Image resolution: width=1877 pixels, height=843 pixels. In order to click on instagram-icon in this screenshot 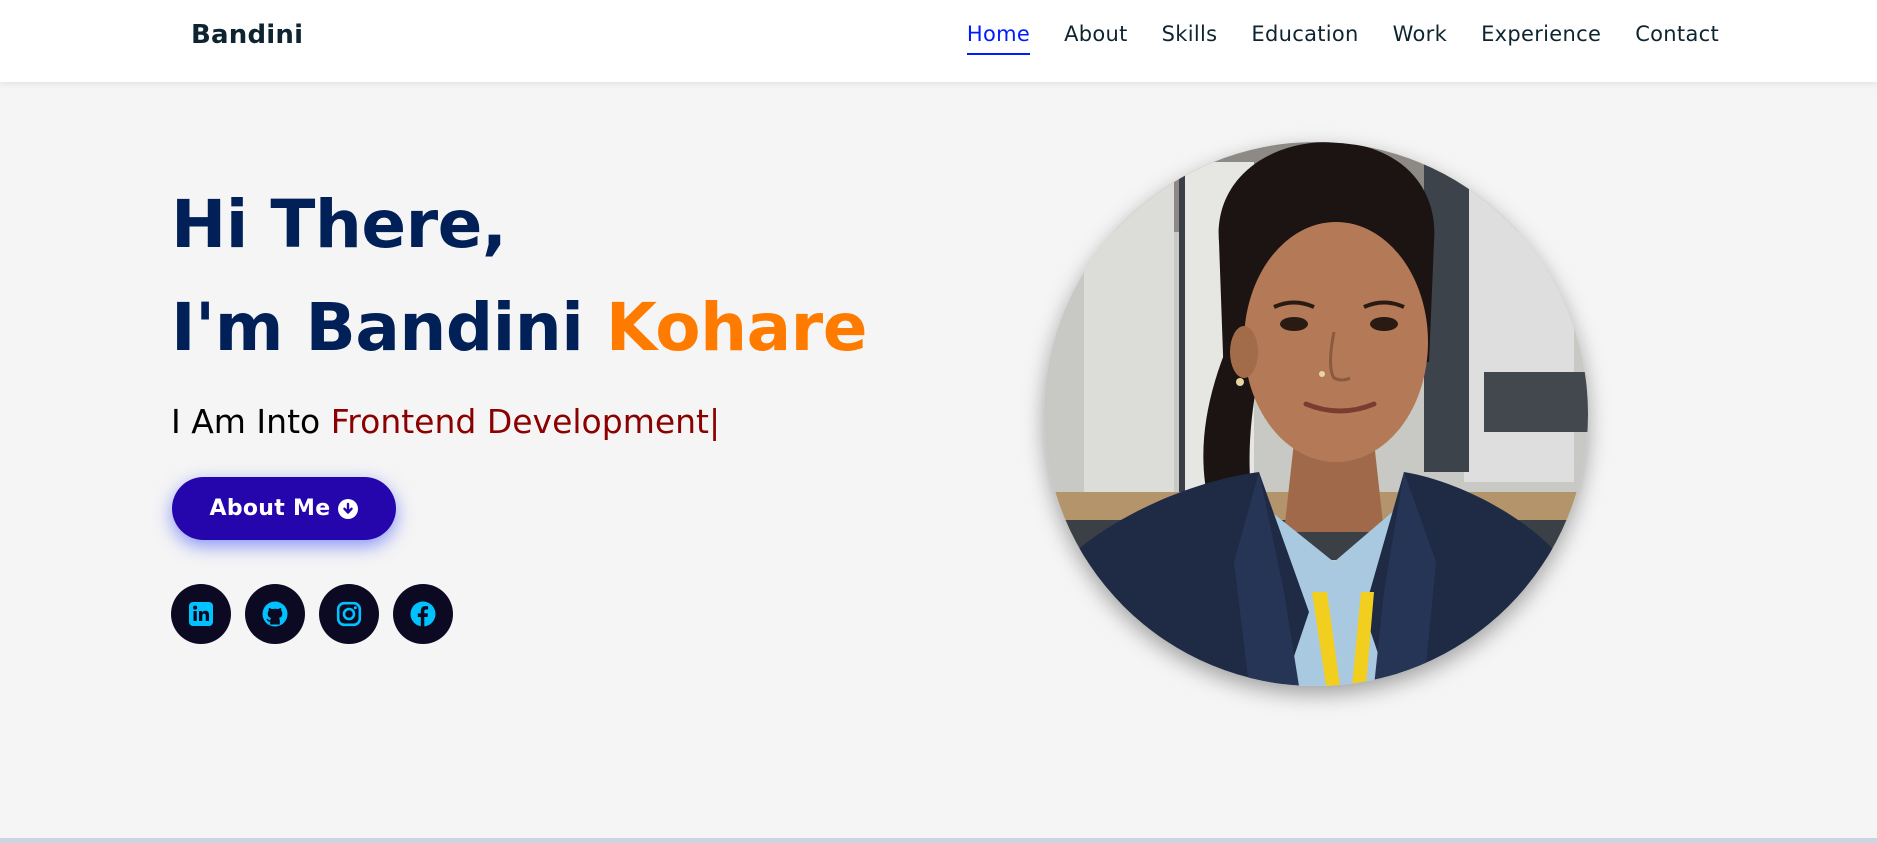, I will do `click(349, 614)`.